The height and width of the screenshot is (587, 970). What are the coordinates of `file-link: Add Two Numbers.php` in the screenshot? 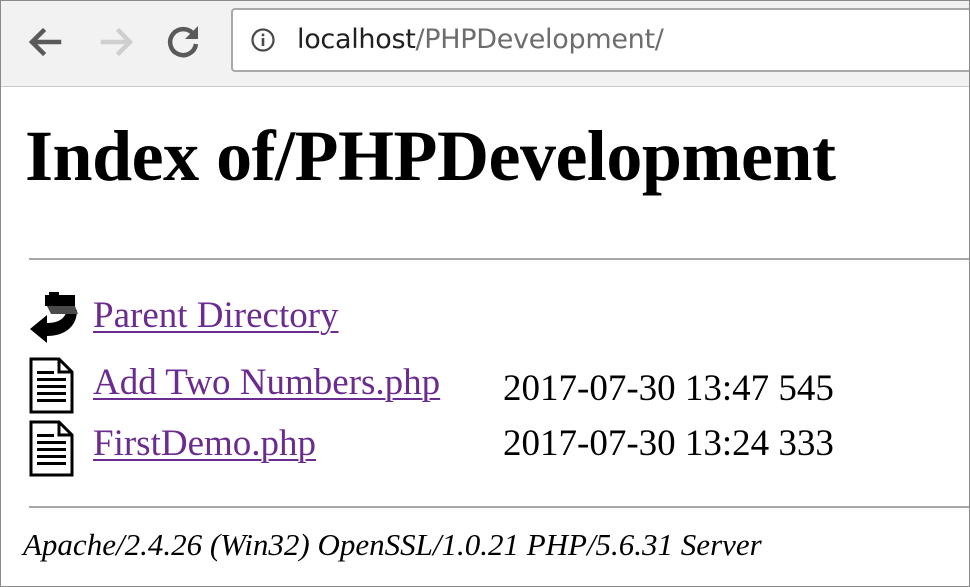 It's located at (266, 383).